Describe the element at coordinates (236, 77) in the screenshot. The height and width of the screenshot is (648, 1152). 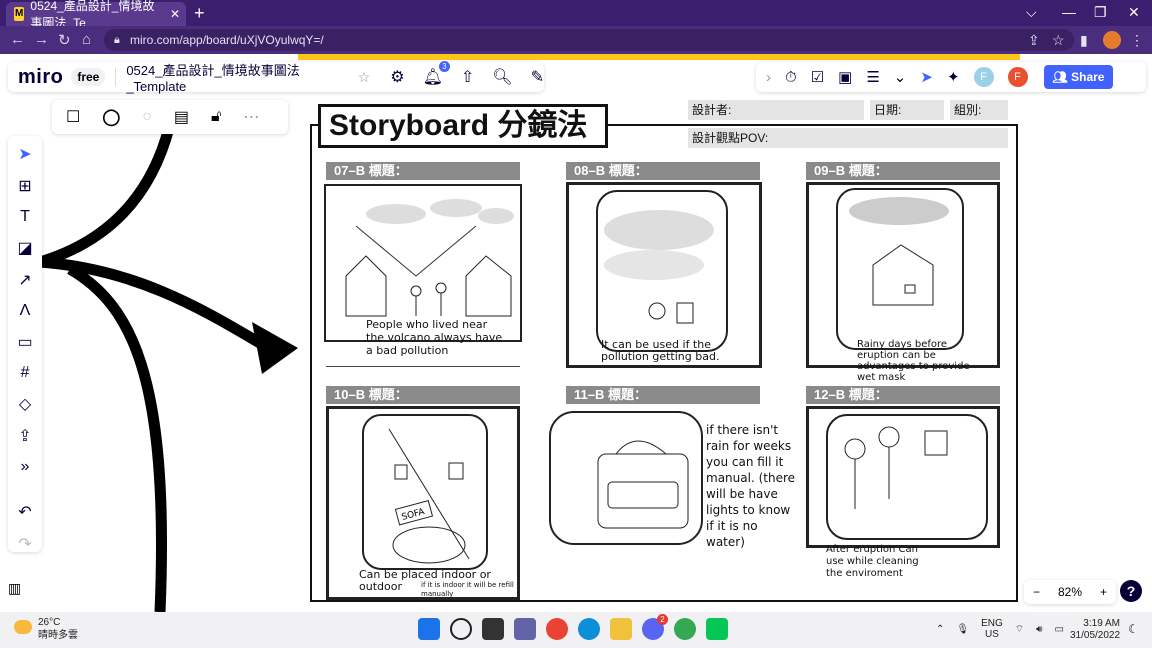
I see `board-title: 0524_產品設計_情境故事圖法_Template` at that location.